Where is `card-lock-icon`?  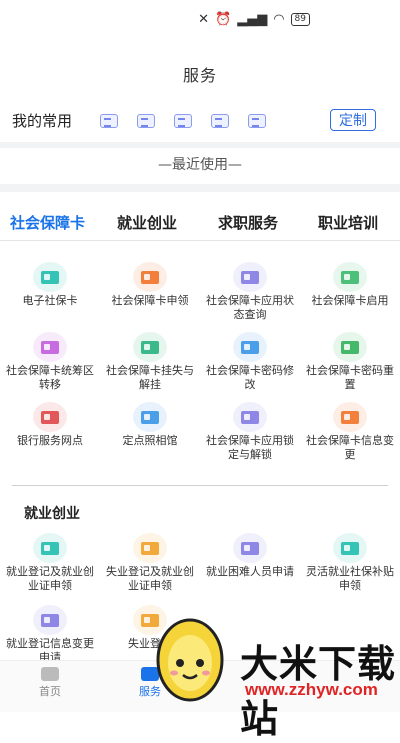
card-lock-icon is located at coordinates (150, 347).